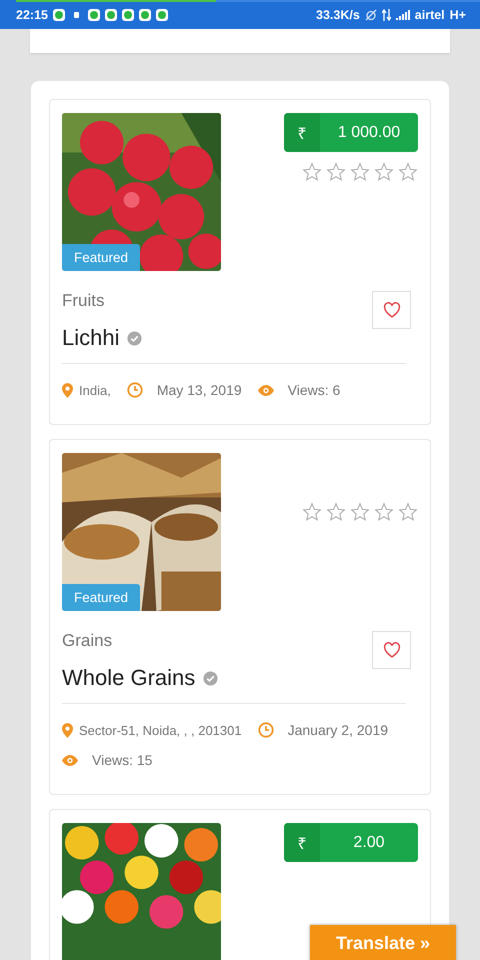  What do you see at coordinates (351, 132) in the screenshot?
I see `price-button: ₹ 1 000.00` at bounding box center [351, 132].